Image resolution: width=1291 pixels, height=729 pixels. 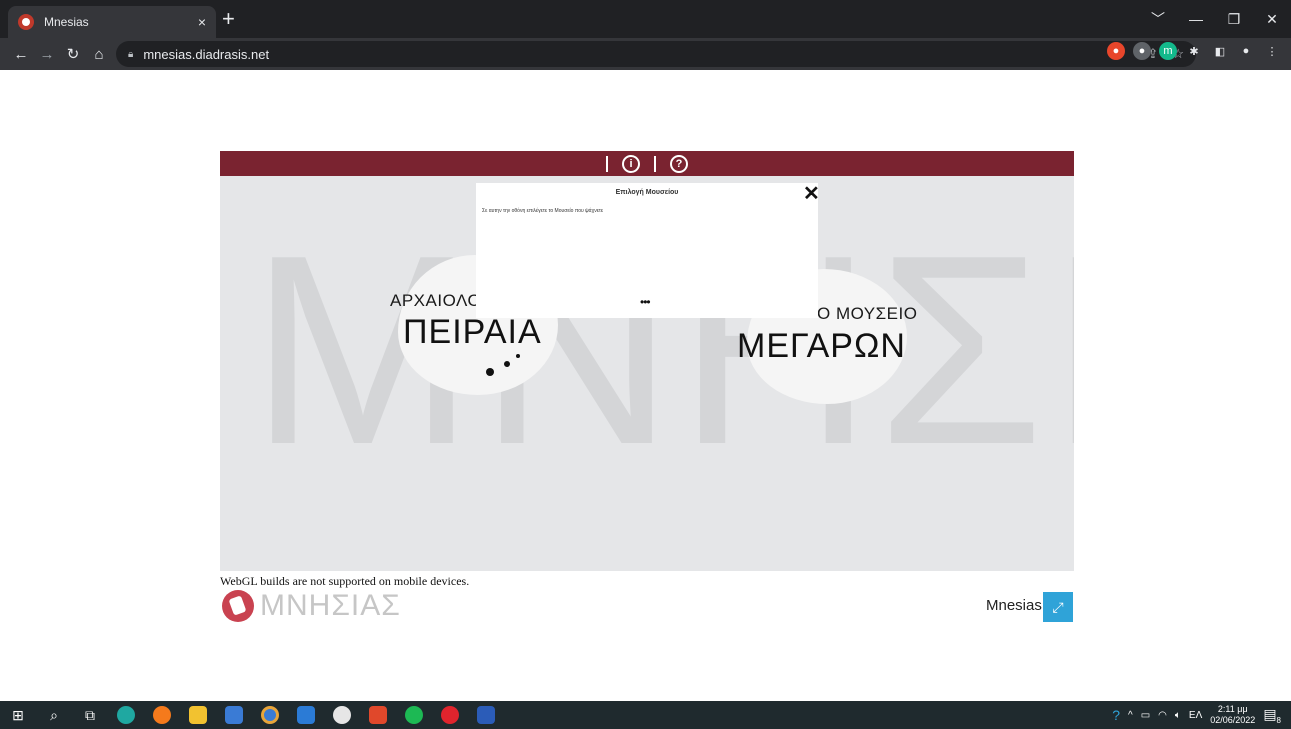 What do you see at coordinates (99, 54) in the screenshot?
I see `home-icon: ⌂` at bounding box center [99, 54].